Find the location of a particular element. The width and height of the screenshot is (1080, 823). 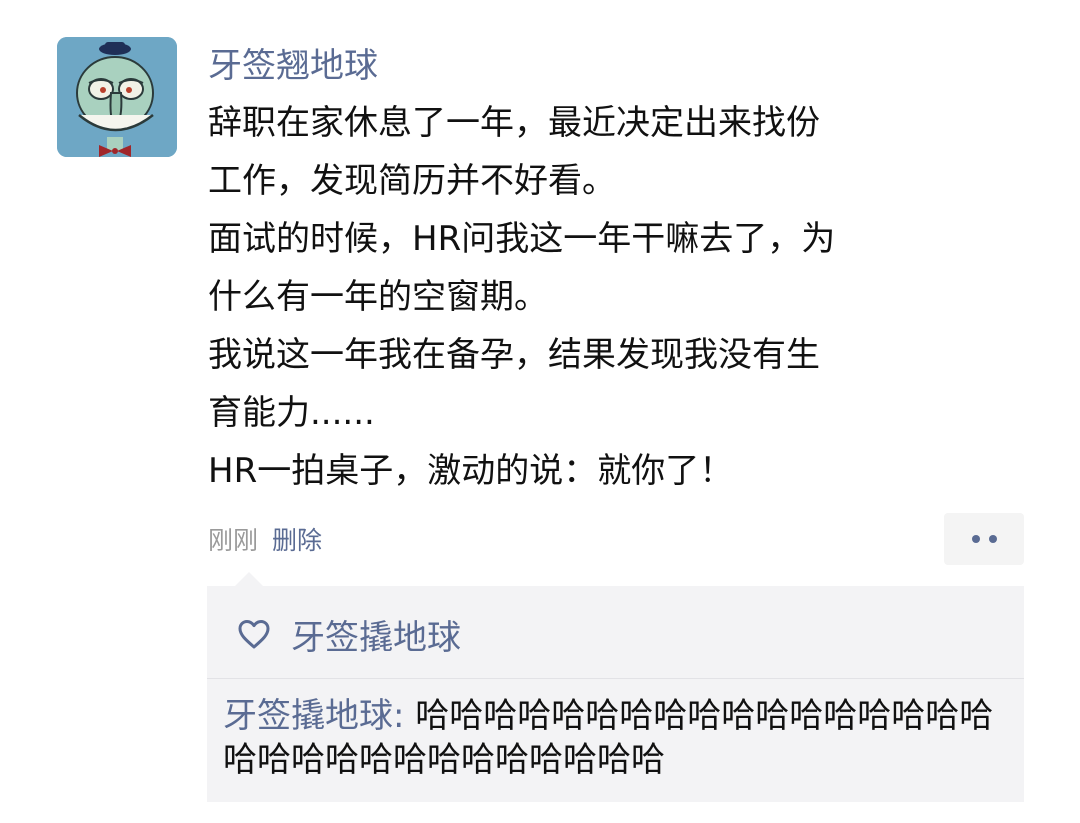

avatar is located at coordinates (117, 97).